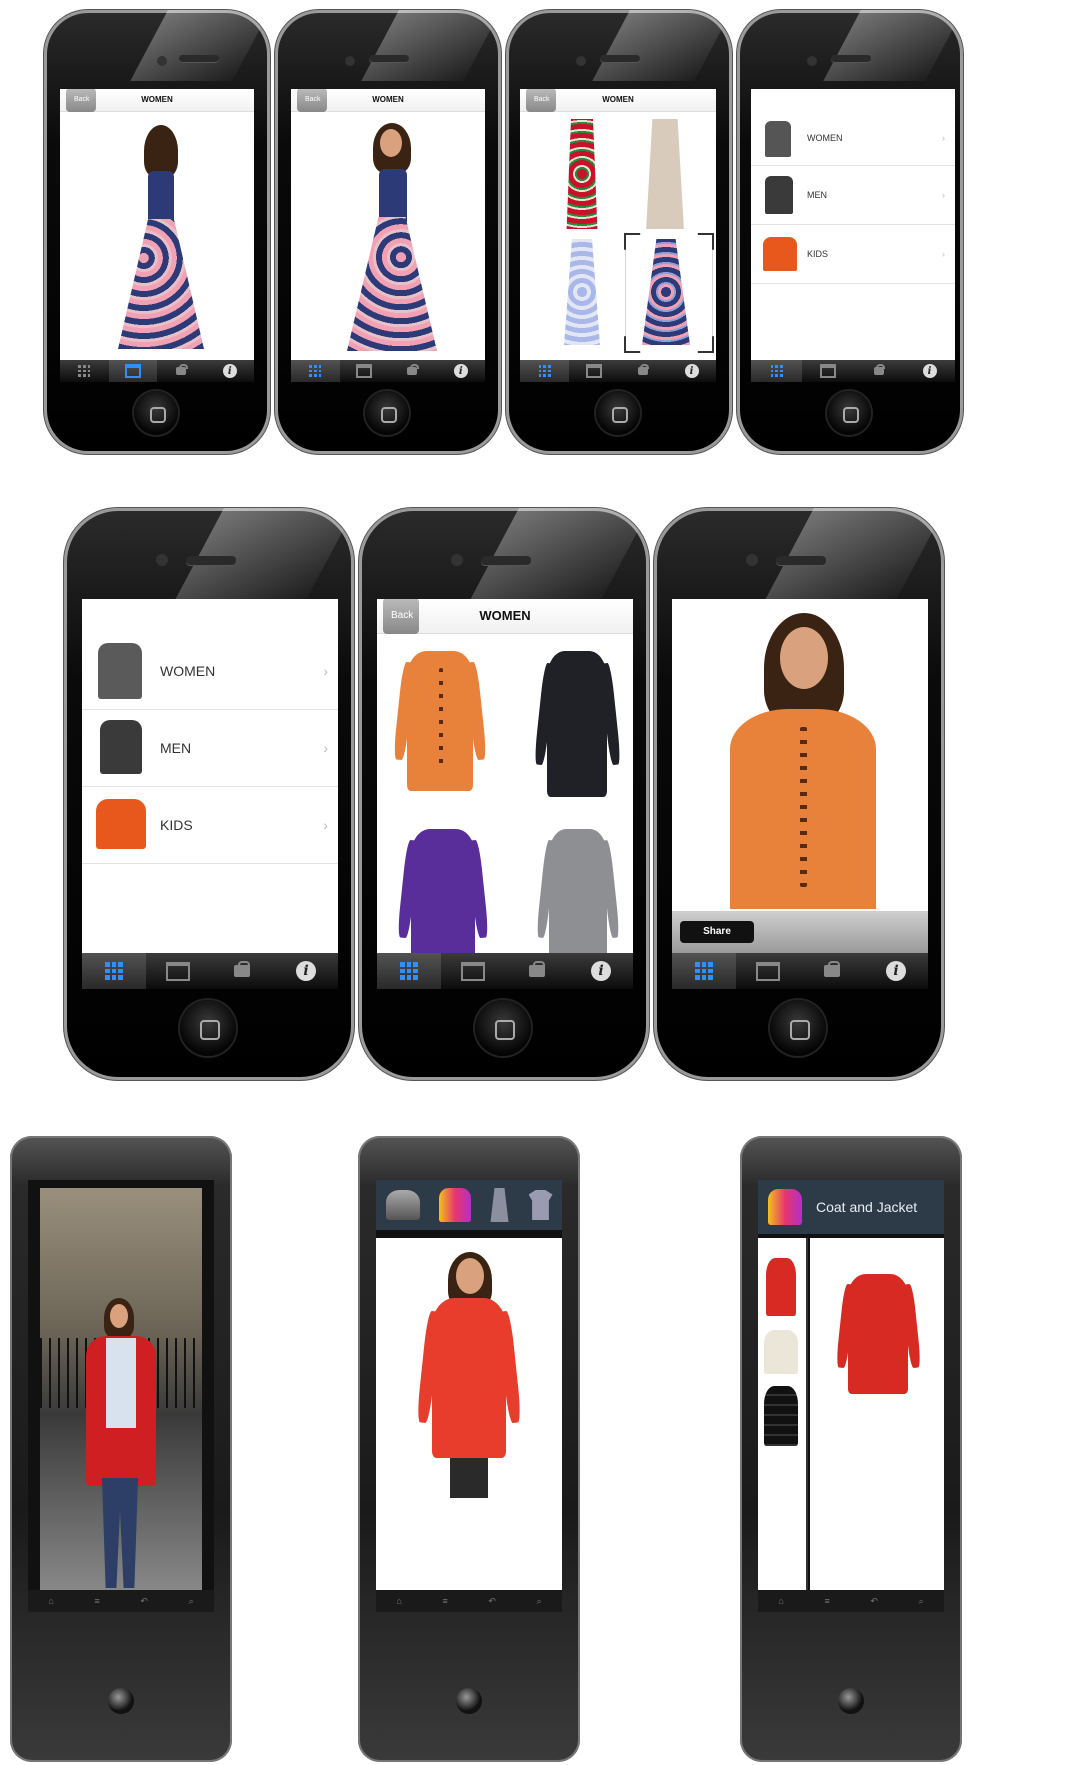 This screenshot has height=1765, width=1076. I want to click on iphone-back-view: Back WOMEN i, so click(157, 232).